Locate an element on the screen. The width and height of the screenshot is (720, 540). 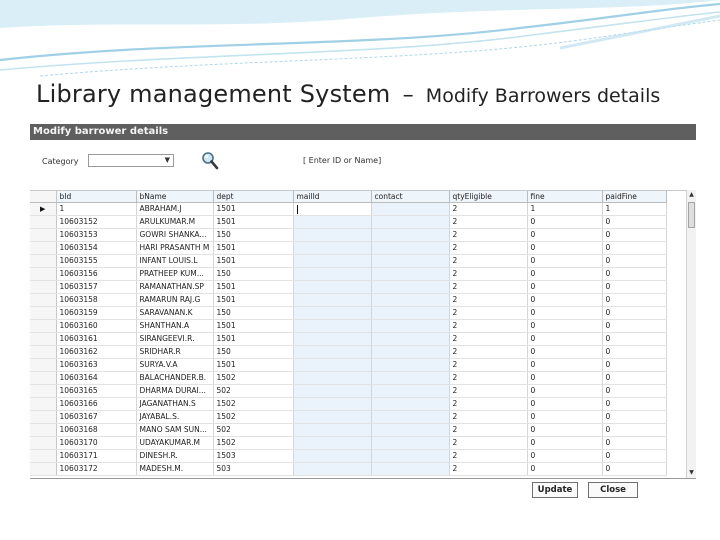
table-row: 10603158 RAMARUN RAJ.G 1501 2 0 0 is located at coordinates (348, 300).